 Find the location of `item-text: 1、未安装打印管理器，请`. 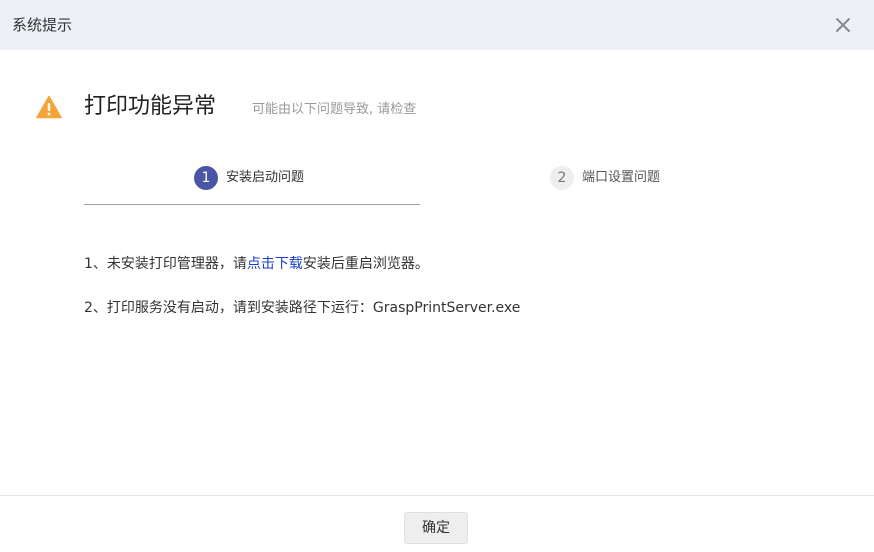

item-text: 1、未安装打印管理器，请 is located at coordinates (165, 264).